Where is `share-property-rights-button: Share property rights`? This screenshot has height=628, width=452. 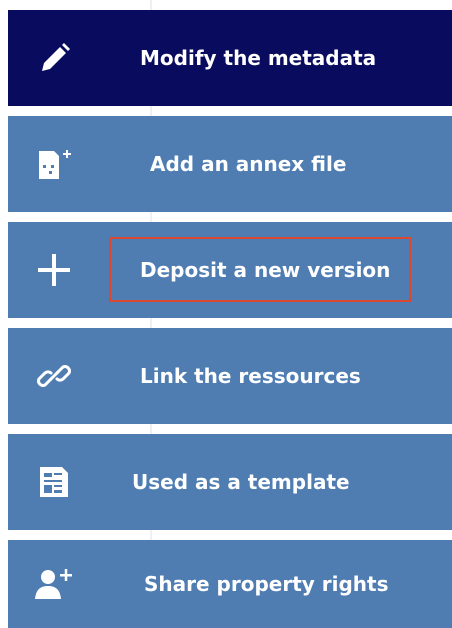
share-property-rights-button: Share property rights is located at coordinates (230, 584).